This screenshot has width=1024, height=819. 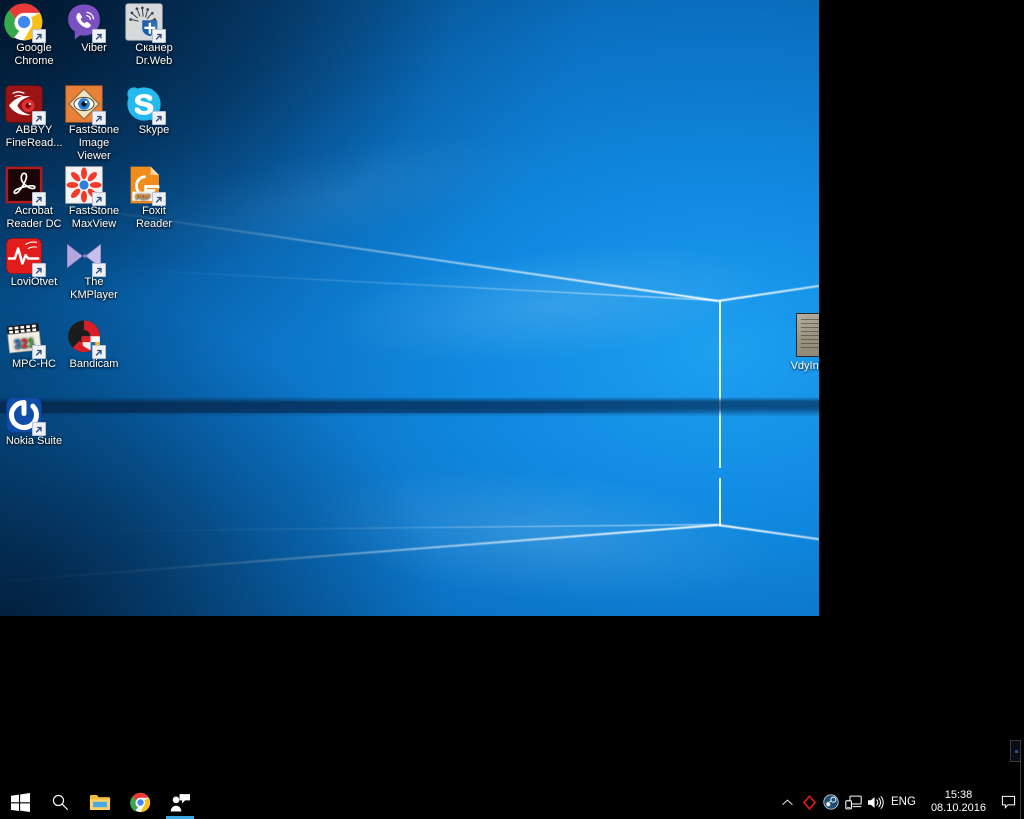 What do you see at coordinates (34, 54) in the screenshot?
I see `desktop-icon-label: Google Chrome` at bounding box center [34, 54].